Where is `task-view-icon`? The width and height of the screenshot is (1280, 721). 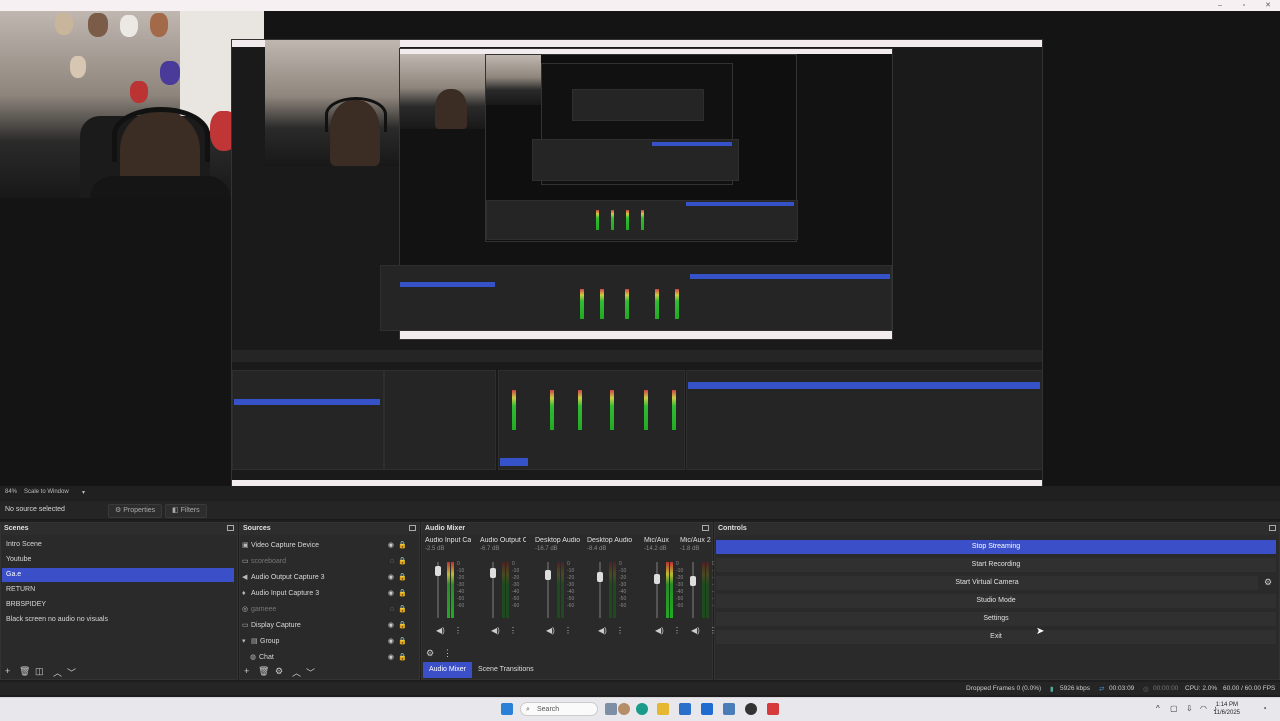 task-view-icon is located at coordinates (611, 709).